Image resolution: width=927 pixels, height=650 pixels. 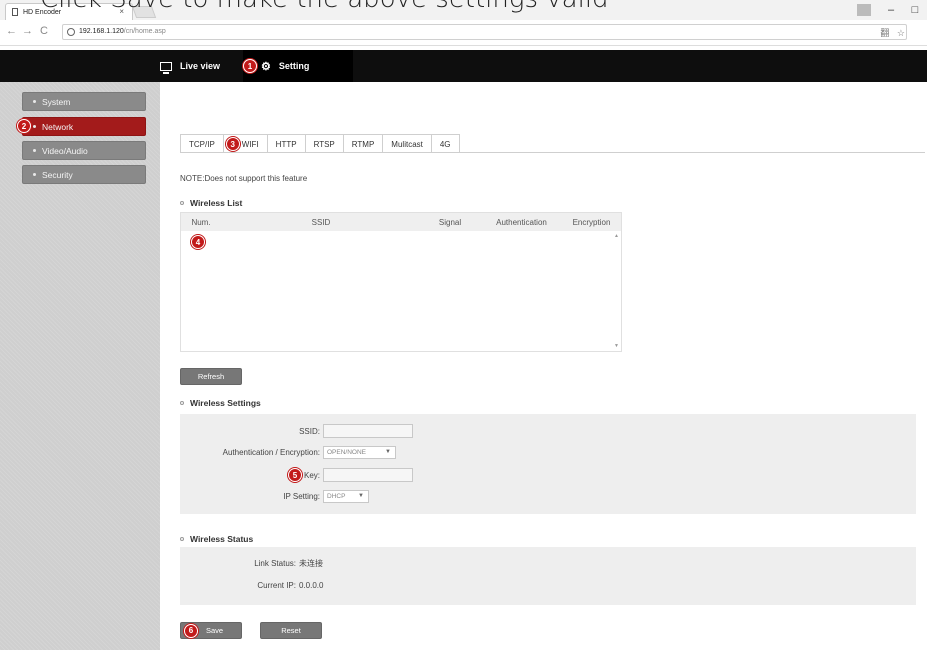 What do you see at coordinates (884, 33) in the screenshot?
I see `translate-icon: 翻` at bounding box center [884, 33].